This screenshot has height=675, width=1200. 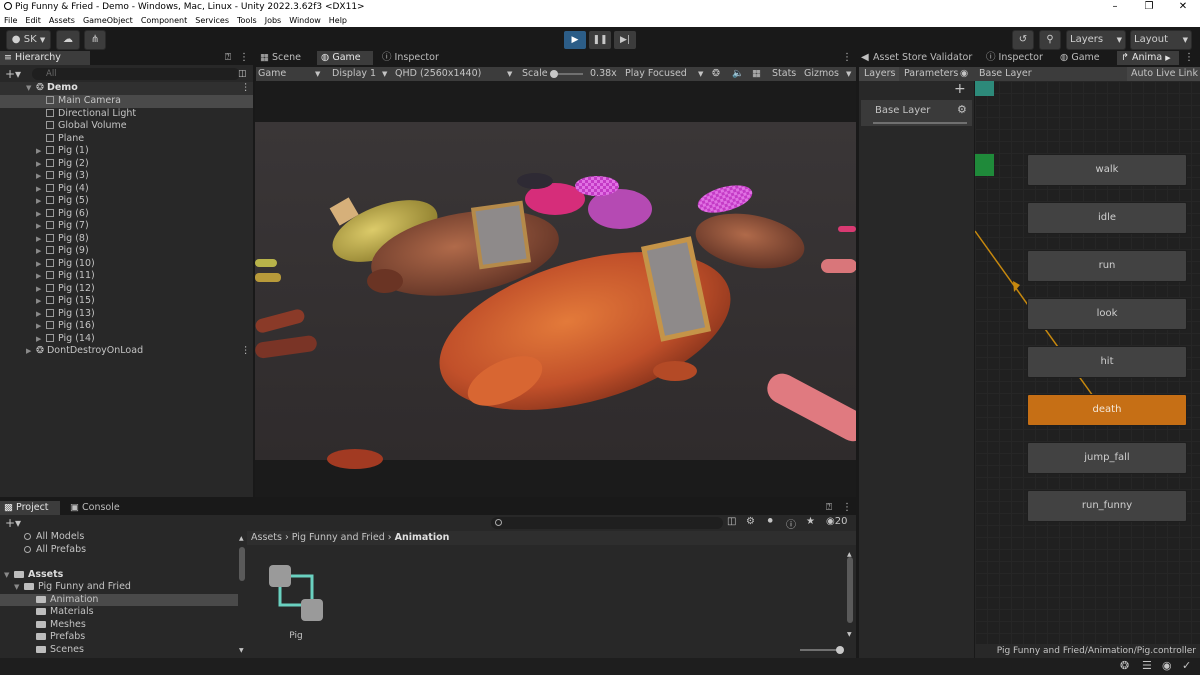 I want to click on hierarchy-item: ▶ Pig (9), so click(x=126, y=251).